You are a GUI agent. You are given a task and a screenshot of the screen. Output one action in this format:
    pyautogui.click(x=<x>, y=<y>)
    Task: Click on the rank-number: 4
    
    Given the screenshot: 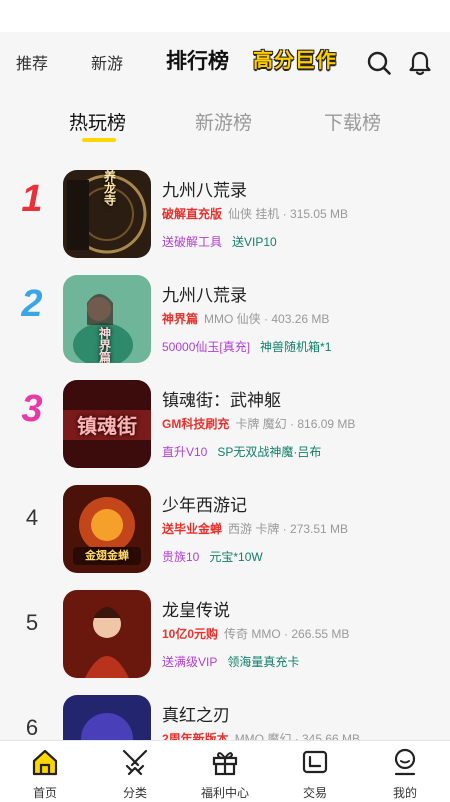 What is the action you would take?
    pyautogui.click(x=32, y=517)
    